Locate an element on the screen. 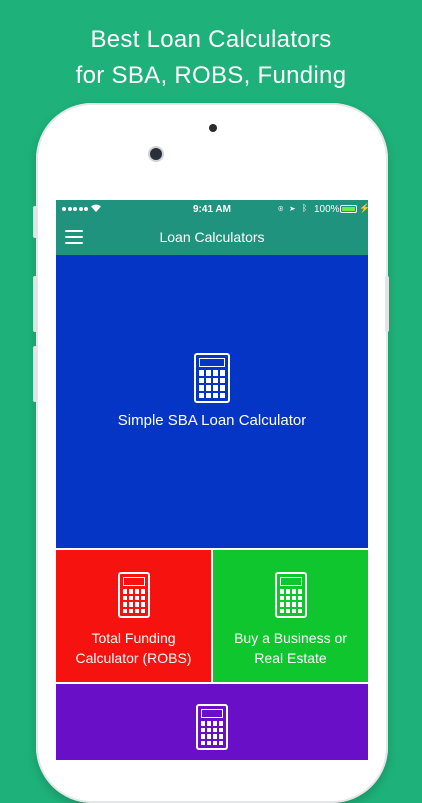 This screenshot has height=803, width=422. location-arrow-icon: ➤ is located at coordinates (293, 208).